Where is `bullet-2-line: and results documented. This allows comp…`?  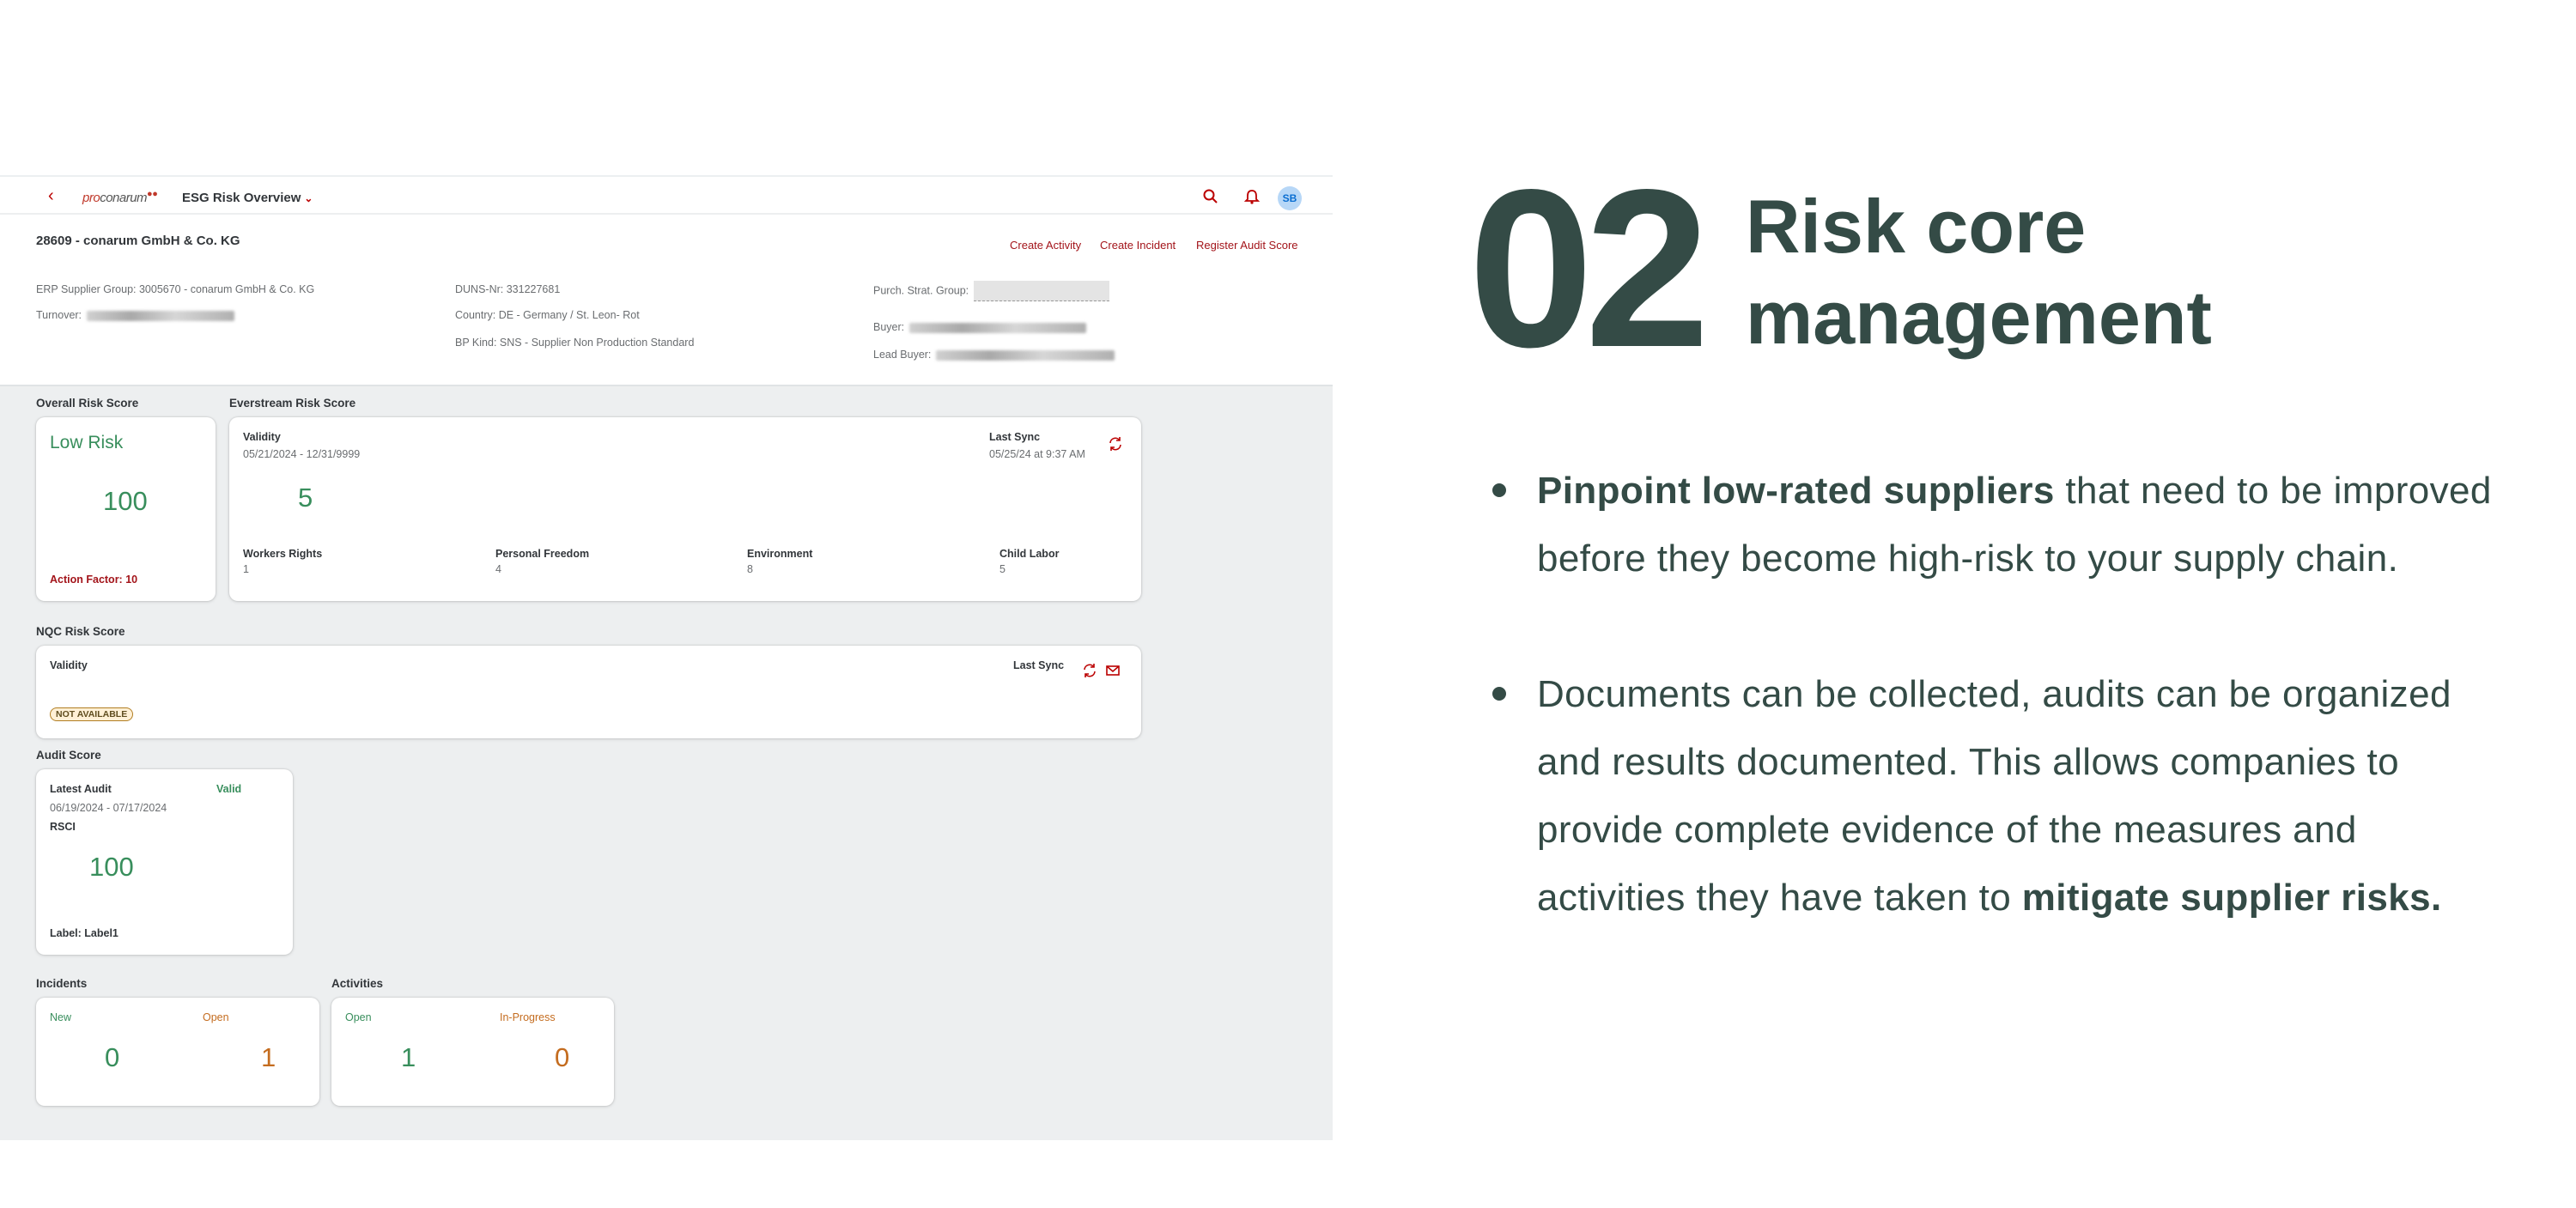 bullet-2-line: and results documented. This allows comp… is located at coordinates (1968, 762).